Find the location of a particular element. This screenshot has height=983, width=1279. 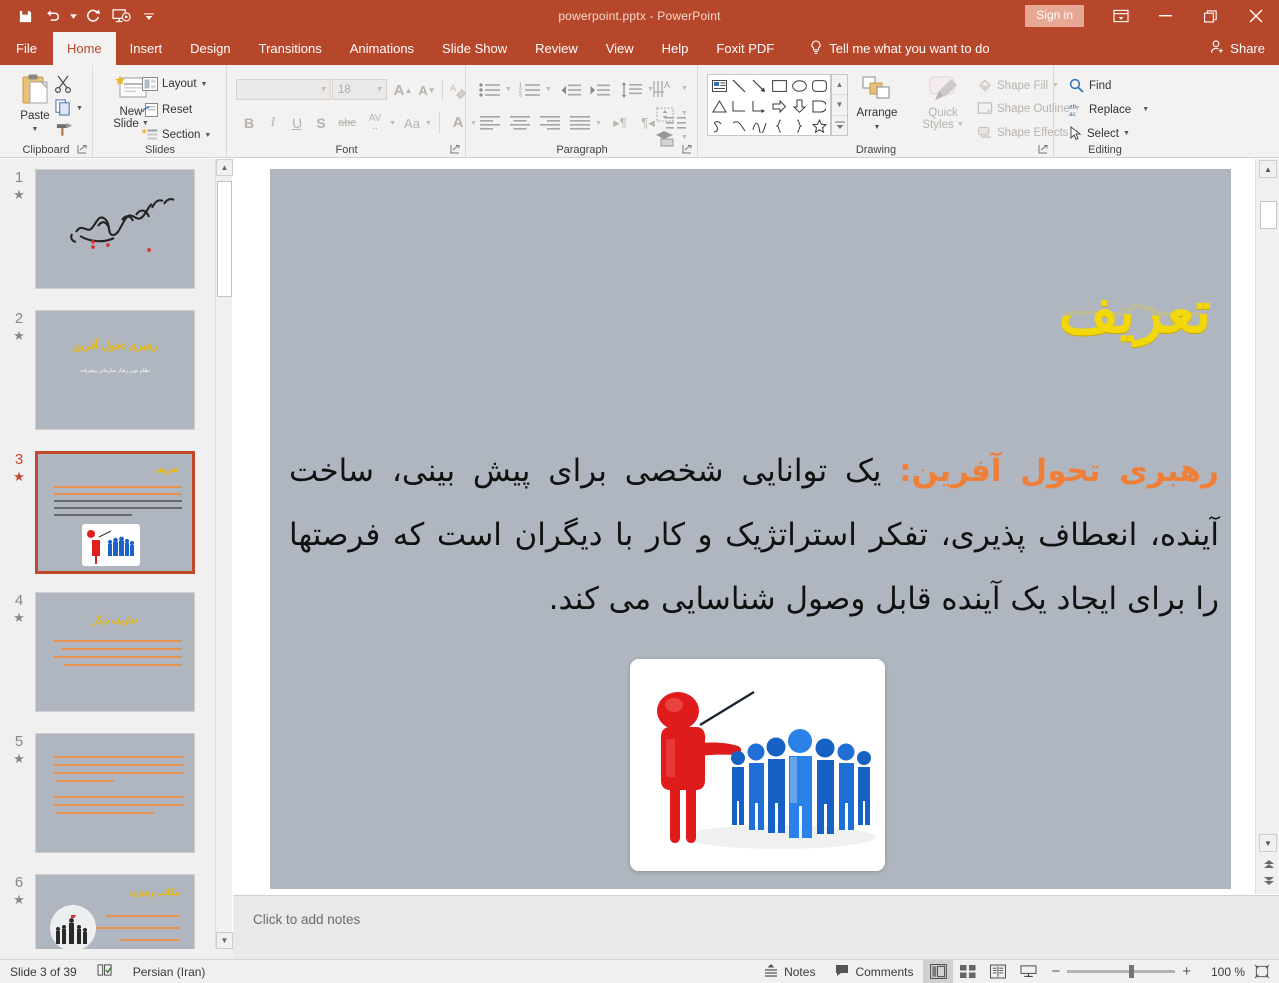

align-text-button is located at coordinates (665, 114).